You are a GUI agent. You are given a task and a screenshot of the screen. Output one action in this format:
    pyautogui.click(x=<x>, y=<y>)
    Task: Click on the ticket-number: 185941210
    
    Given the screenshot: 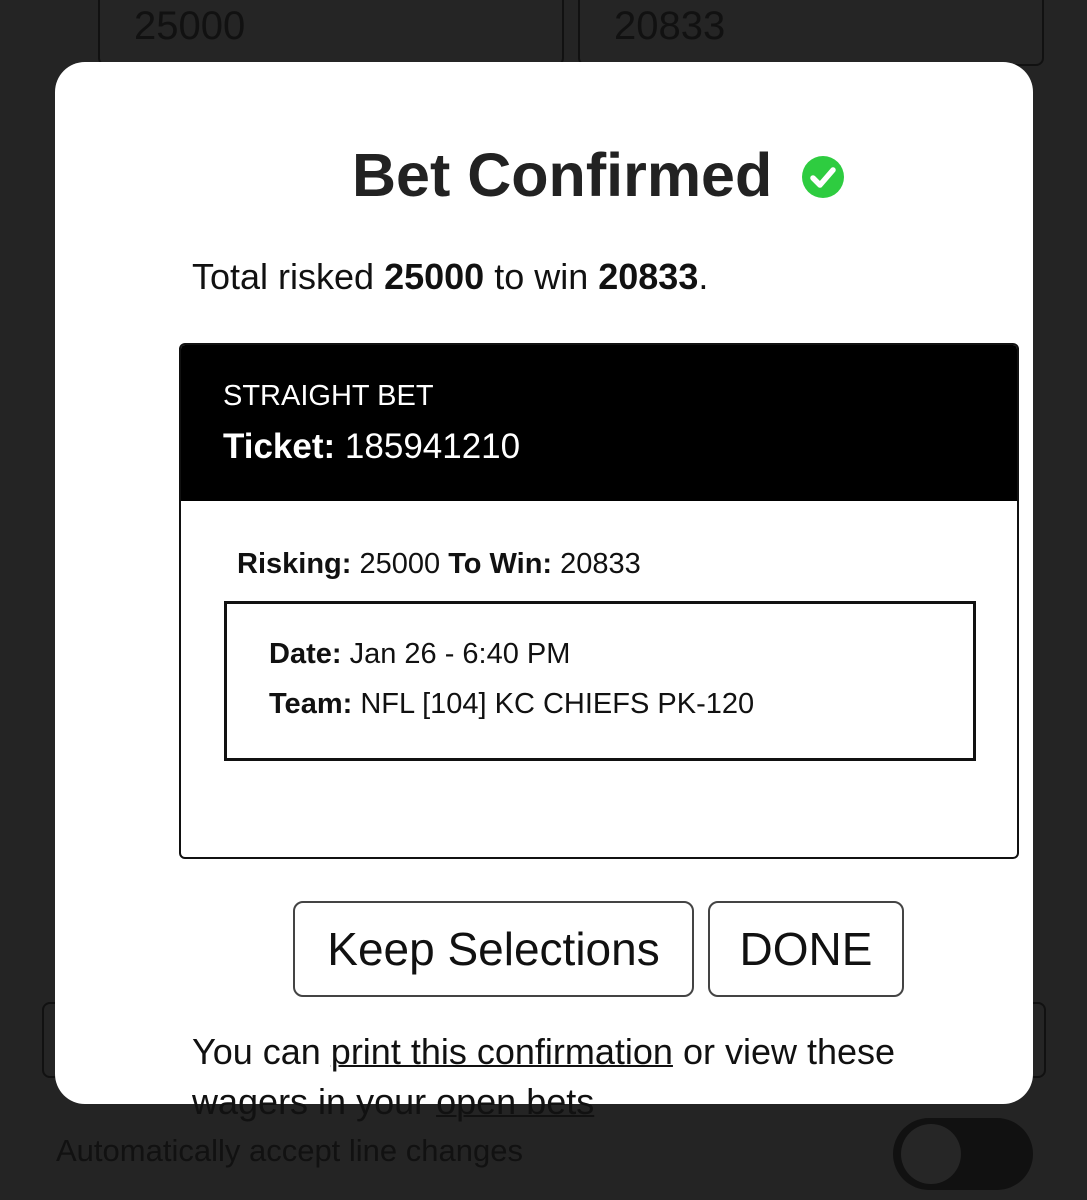 What is the action you would take?
    pyautogui.click(x=432, y=446)
    